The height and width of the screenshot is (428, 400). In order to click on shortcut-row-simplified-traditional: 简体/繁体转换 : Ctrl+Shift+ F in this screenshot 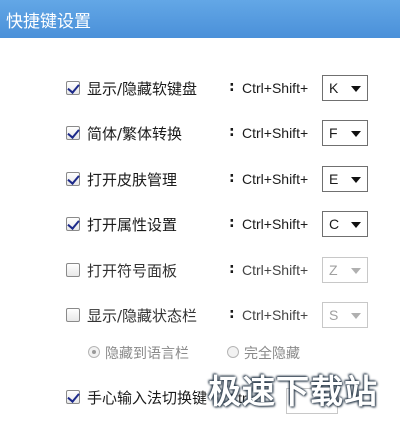, I will do `click(200, 134)`.